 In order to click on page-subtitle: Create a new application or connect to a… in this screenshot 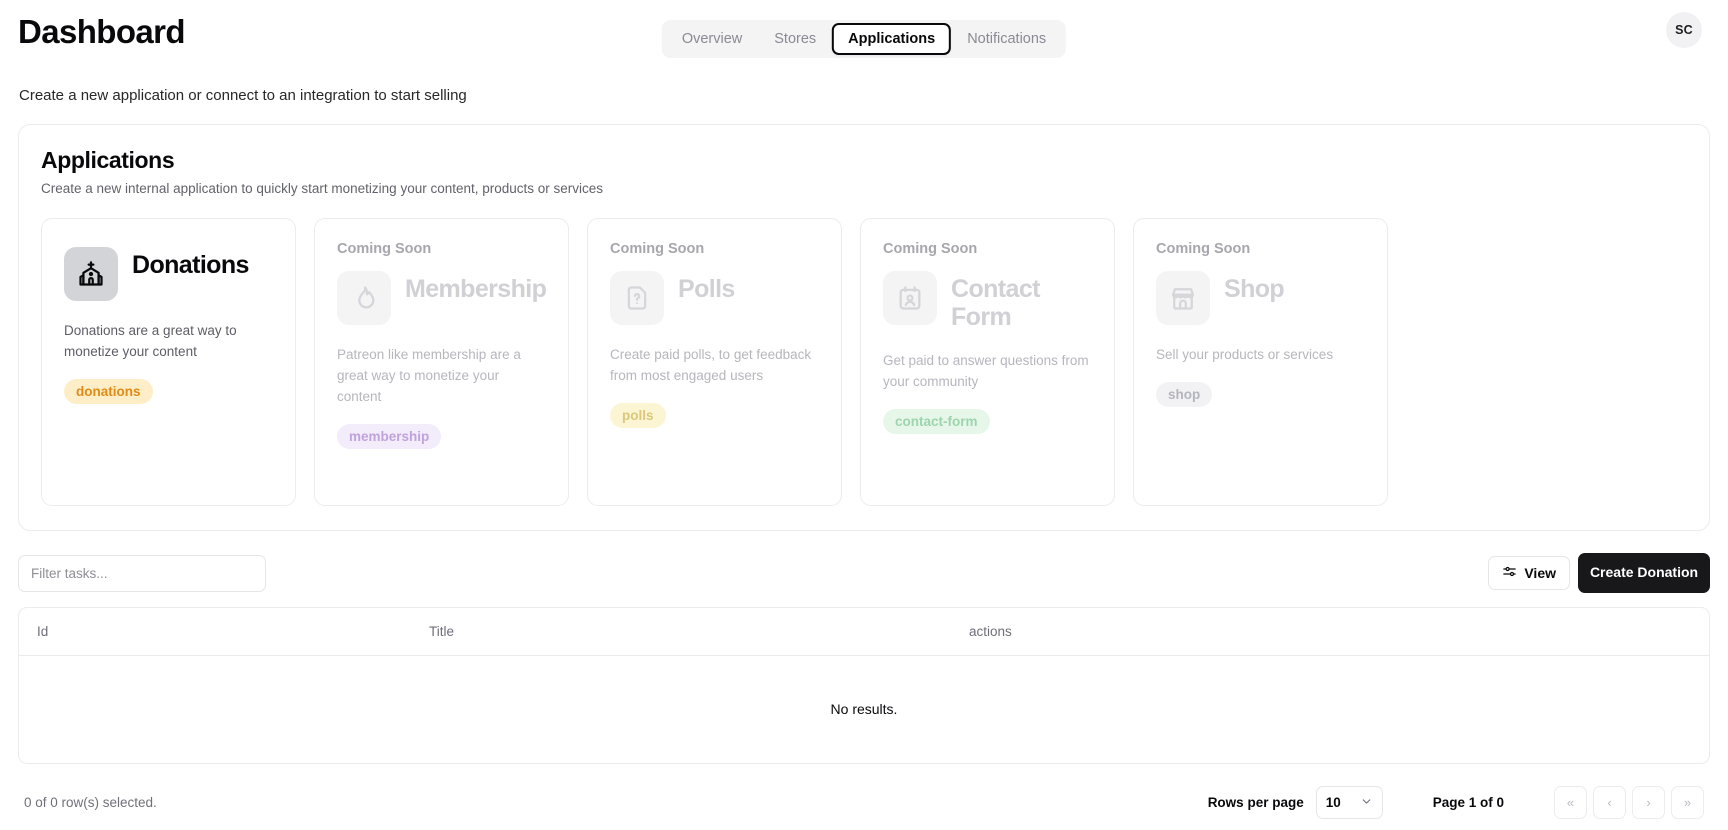, I will do `click(243, 95)`.